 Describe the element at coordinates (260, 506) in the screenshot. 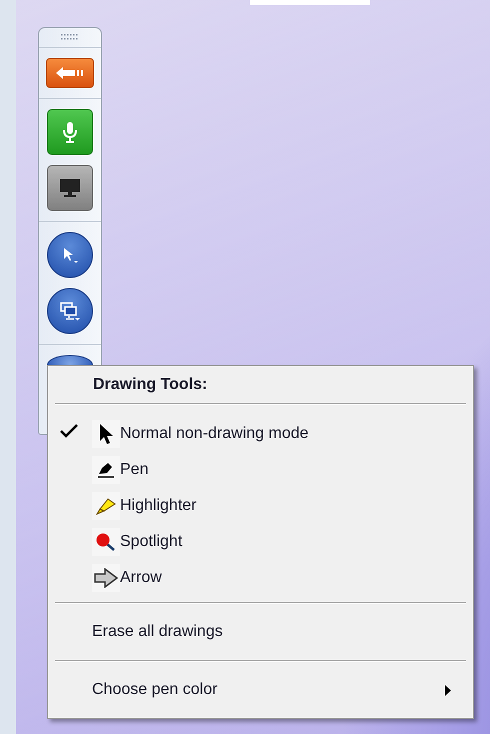

I see `menu-item: Highlighter` at that location.